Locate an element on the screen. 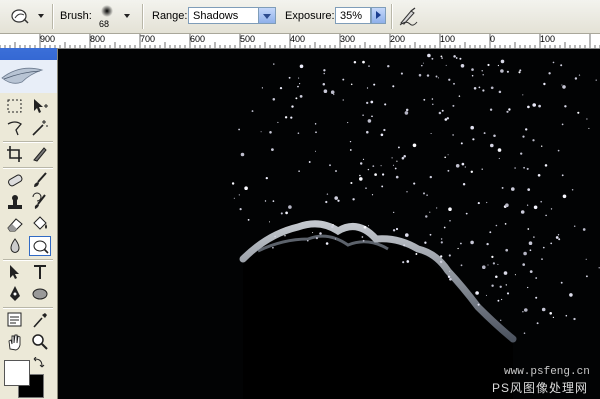  history-brush-tool is located at coordinates (40, 202).